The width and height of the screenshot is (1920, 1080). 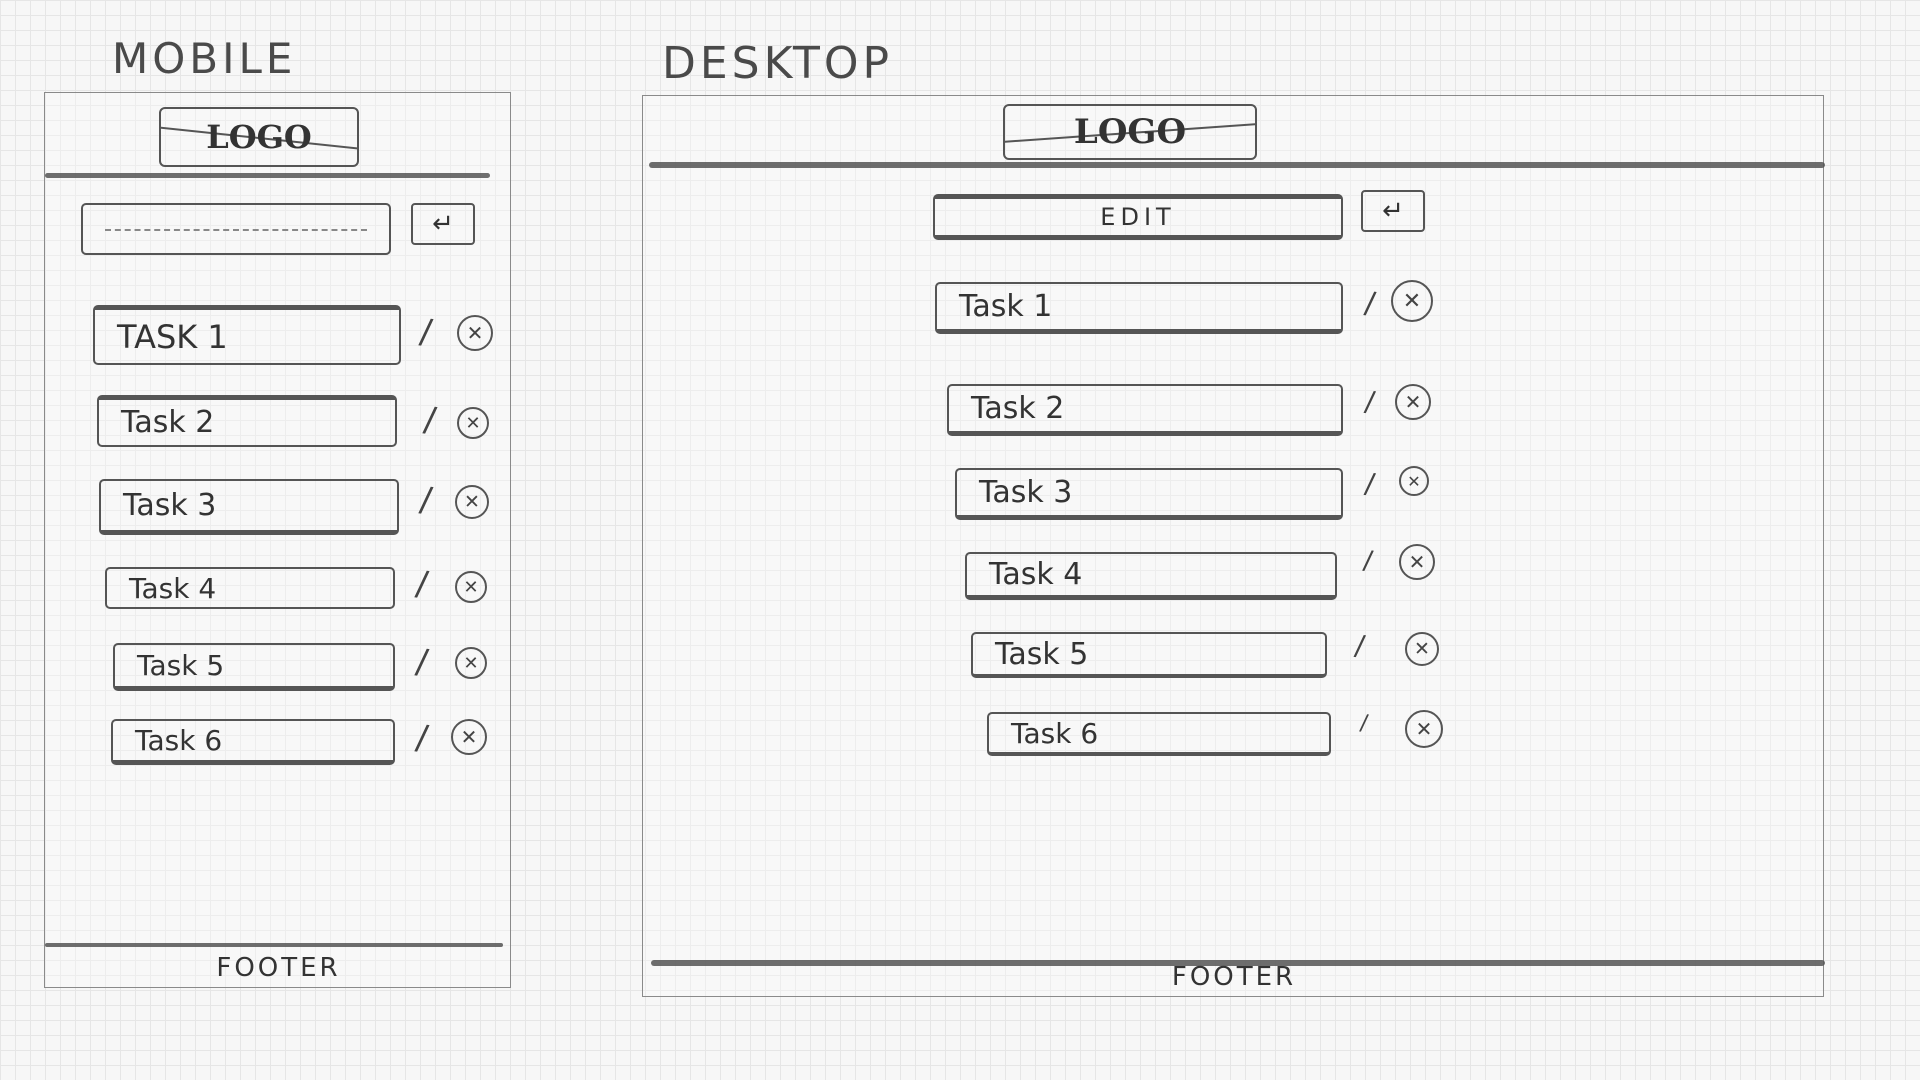 I want to click on desktop-delete-icon-3: ✕, so click(x=1414, y=481).